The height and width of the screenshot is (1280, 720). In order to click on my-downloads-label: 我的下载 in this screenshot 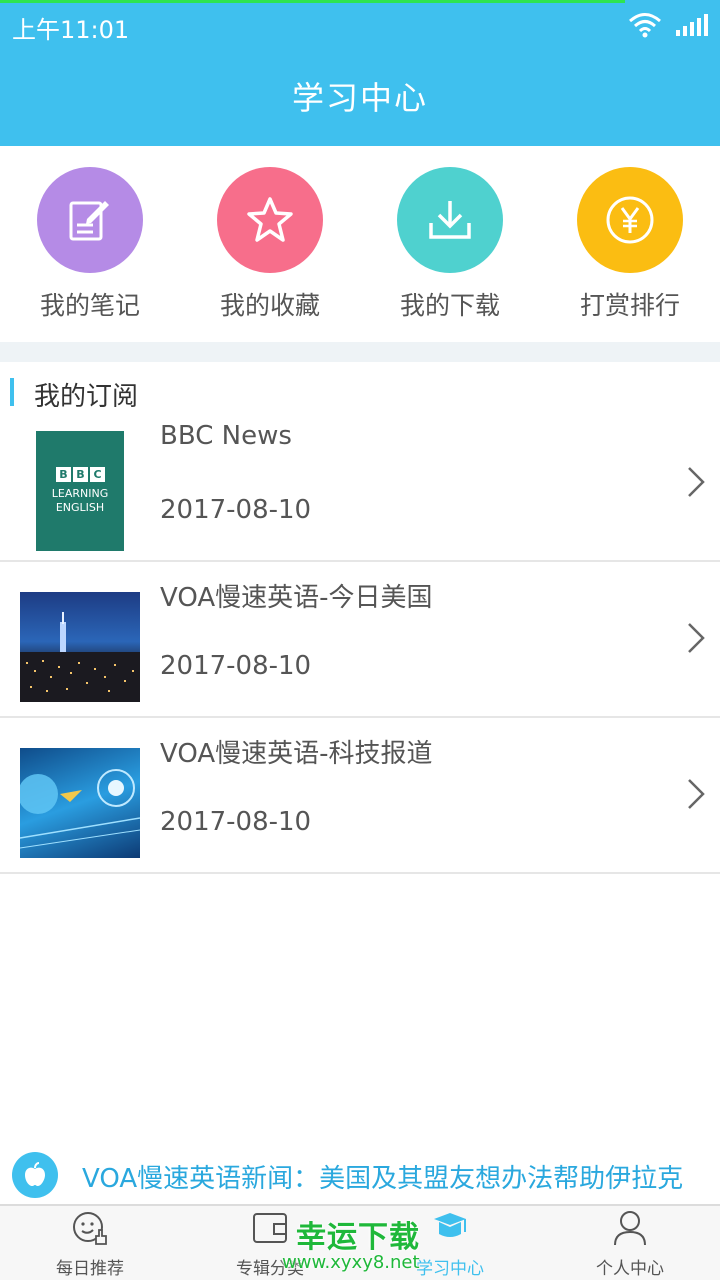, I will do `click(449, 305)`.